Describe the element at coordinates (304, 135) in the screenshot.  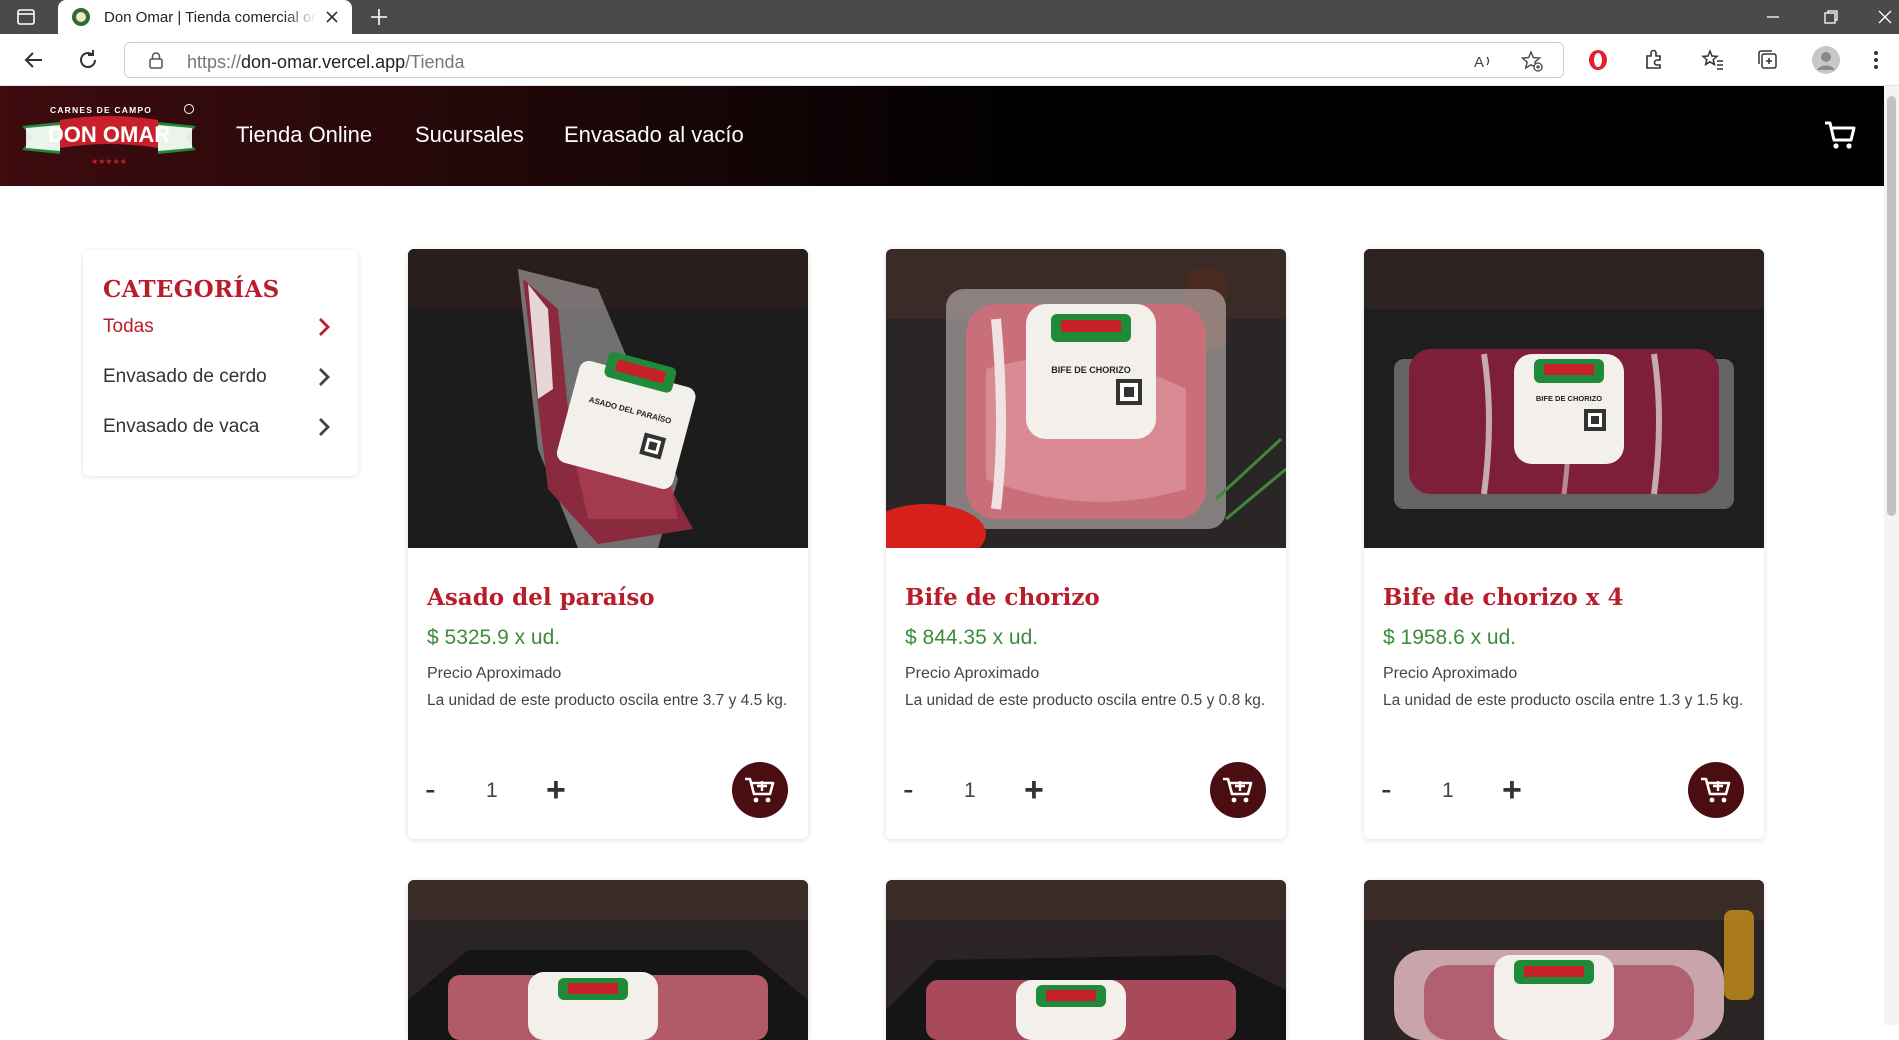
I see `nav-tienda-online: Tienda Online` at that location.